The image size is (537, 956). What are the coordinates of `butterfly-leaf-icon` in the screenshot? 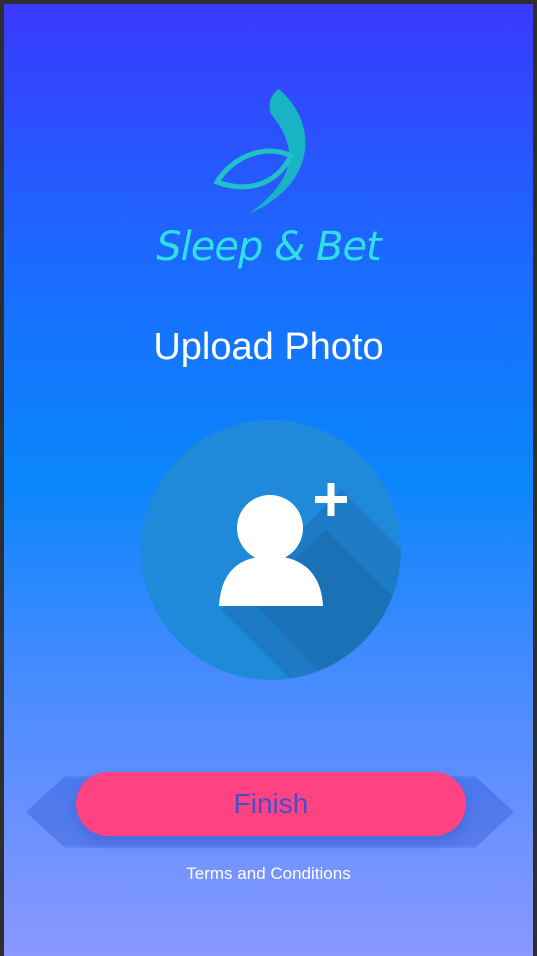 It's located at (259, 151).